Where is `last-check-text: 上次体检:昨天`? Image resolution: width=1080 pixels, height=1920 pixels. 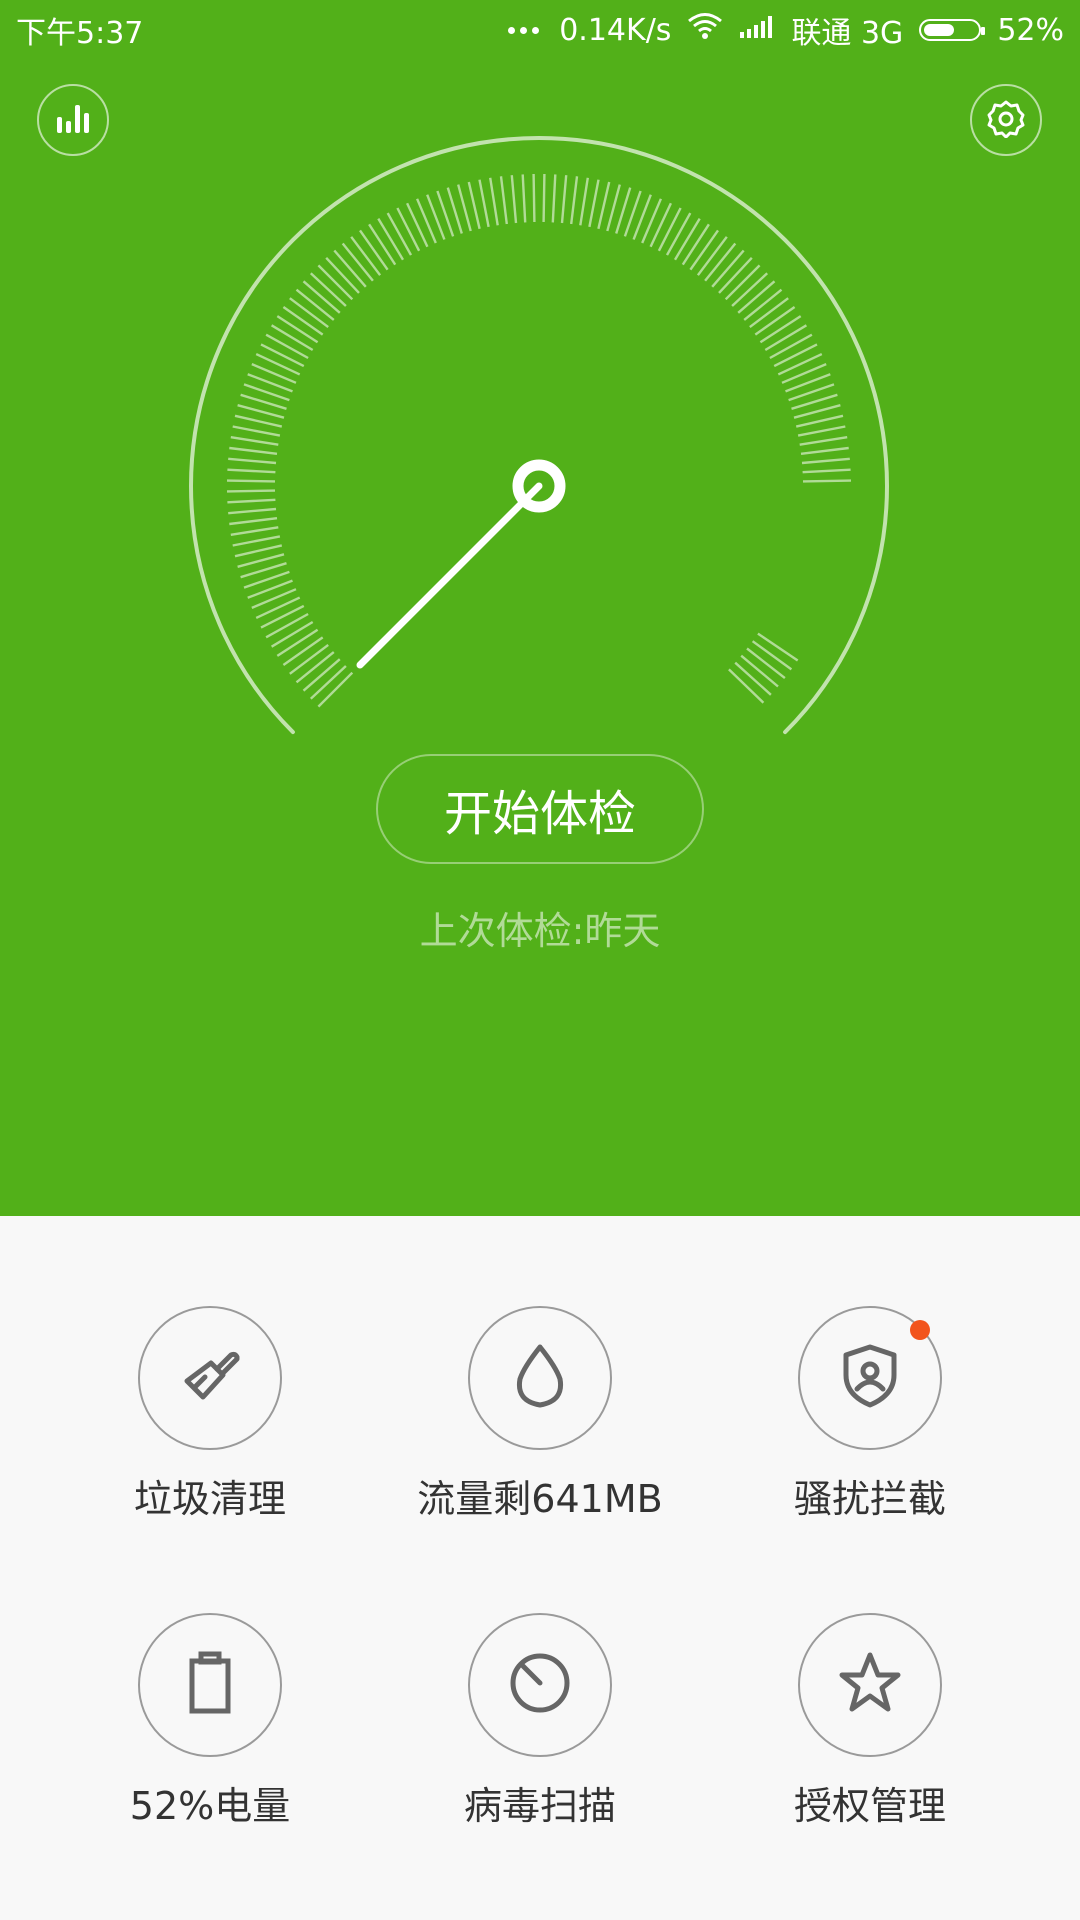 last-check-text: 上次体检:昨天 is located at coordinates (540, 931).